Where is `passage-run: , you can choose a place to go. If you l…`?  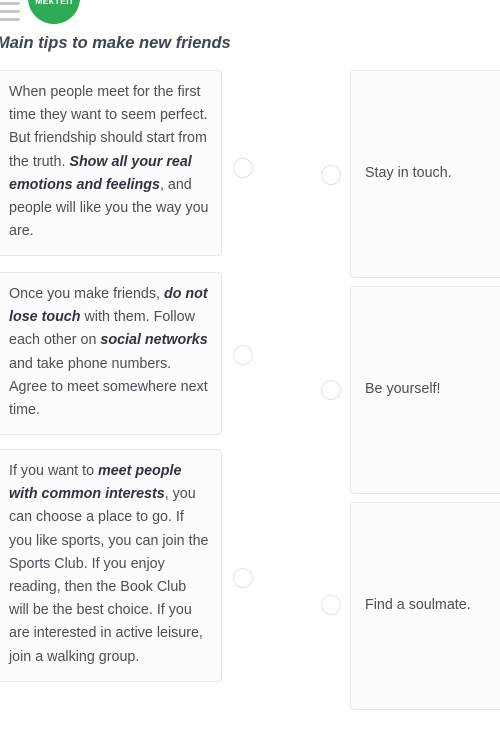 passage-run: , you can choose a place to go. If you l… is located at coordinates (109, 575).